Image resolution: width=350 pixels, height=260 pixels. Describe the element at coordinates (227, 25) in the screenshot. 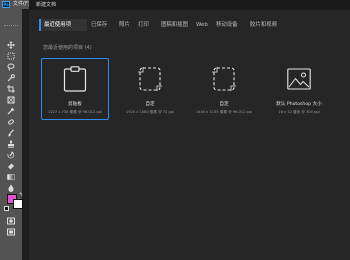

I see `tab-mobile: 移动设备` at that location.